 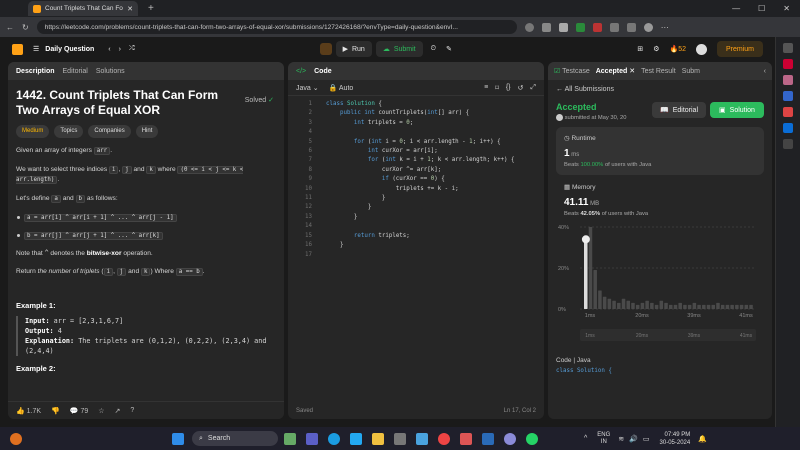 I want to click on streak-counter: 🔥52, so click(x=677, y=49).